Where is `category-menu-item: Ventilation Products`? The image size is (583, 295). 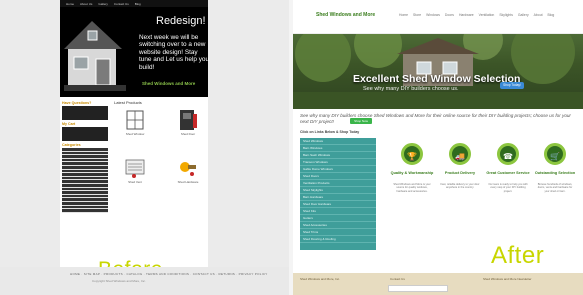 category-menu-item: Ventilation Products is located at coordinates (338, 183).